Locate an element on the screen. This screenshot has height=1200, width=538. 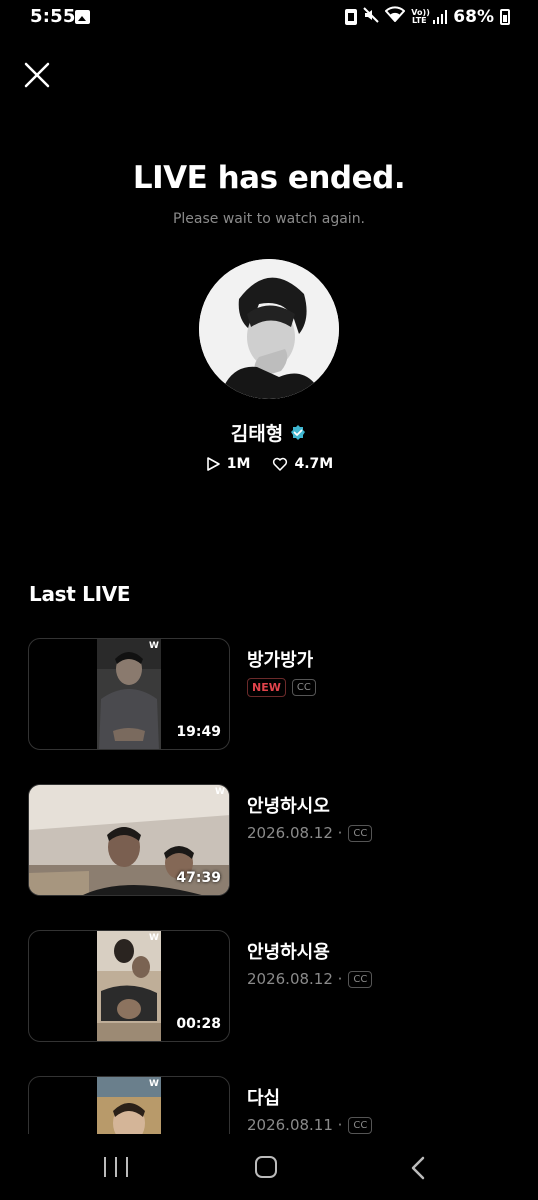
status-time: 5:55 is located at coordinates (53, 16).